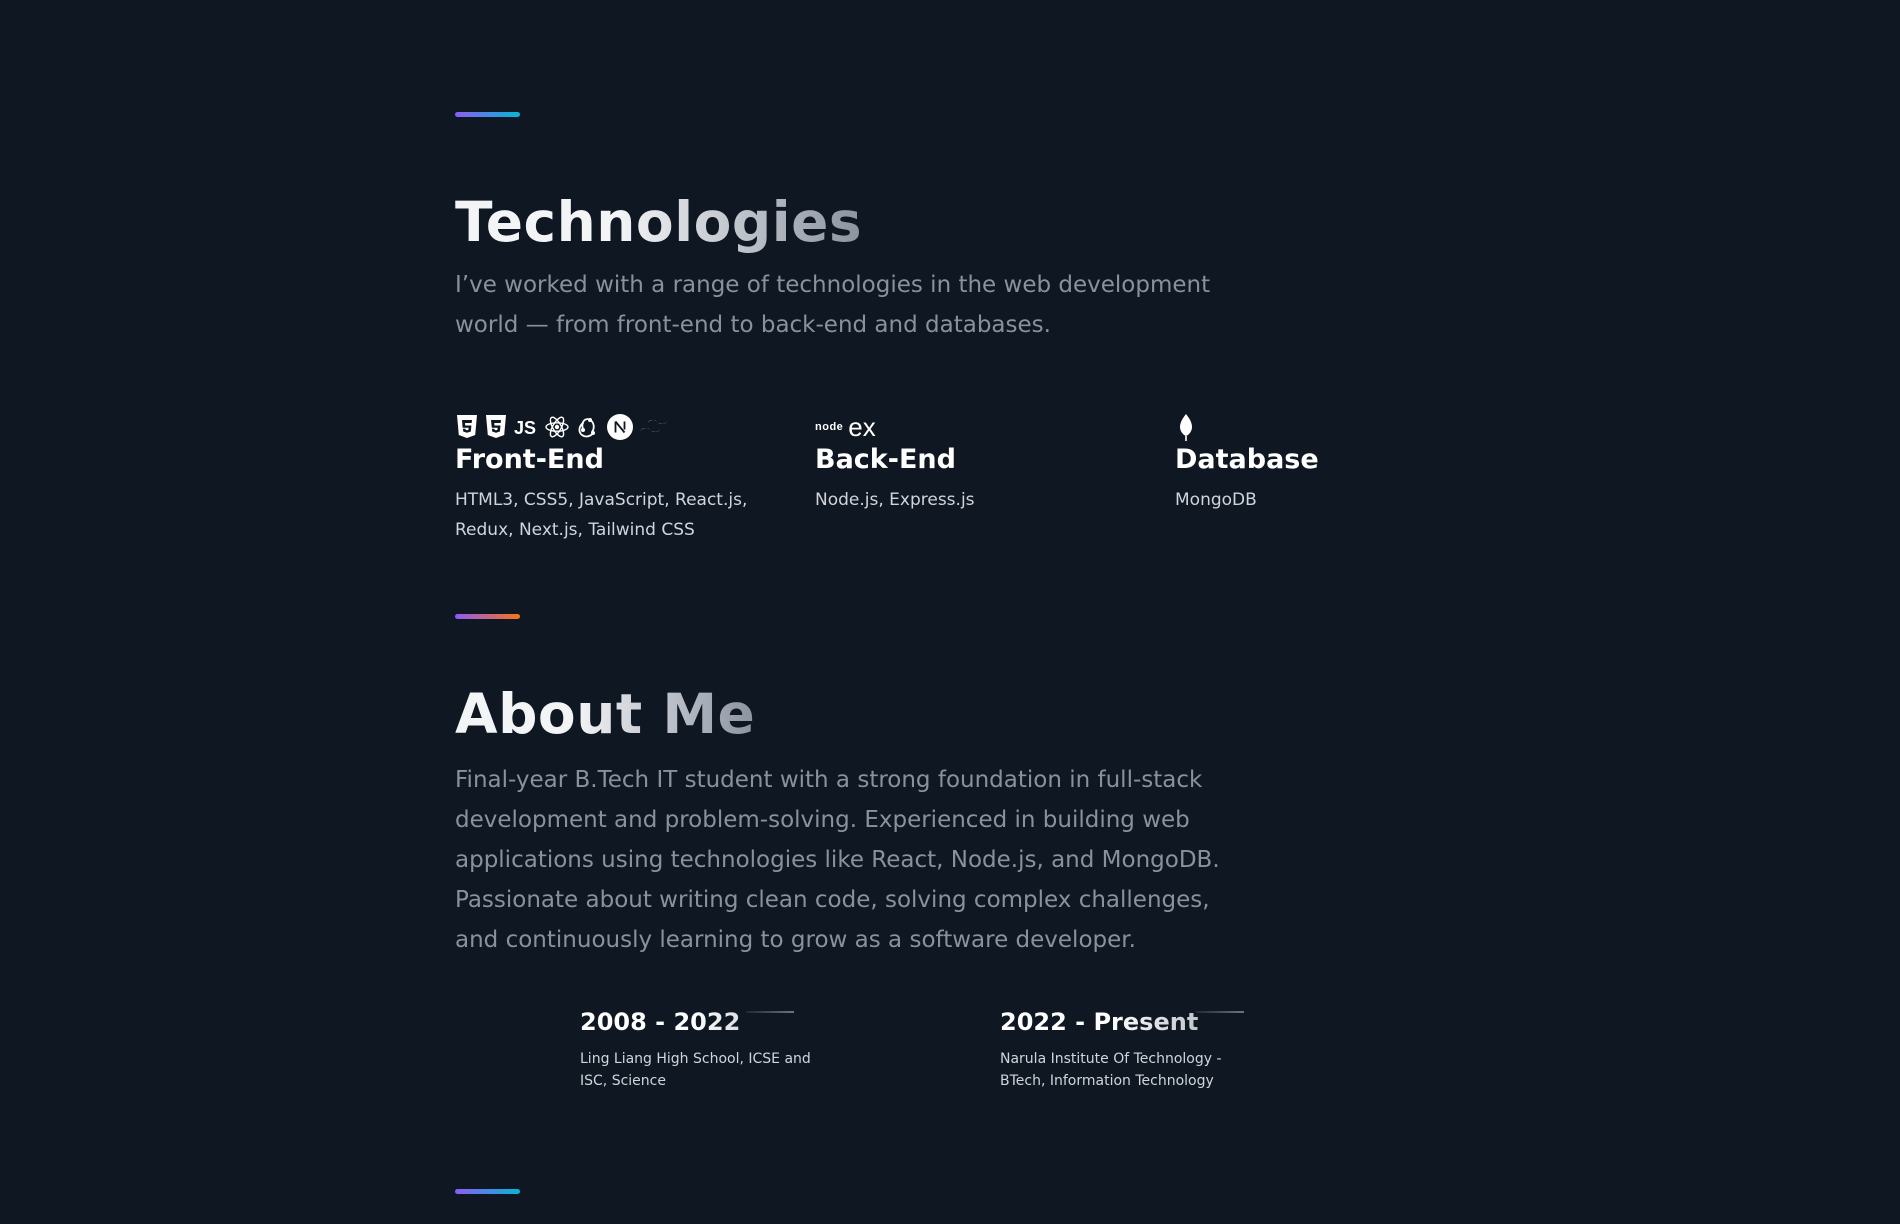  Describe the element at coordinates (829, 427) in the screenshot. I see `nodejs-icon: node` at that location.